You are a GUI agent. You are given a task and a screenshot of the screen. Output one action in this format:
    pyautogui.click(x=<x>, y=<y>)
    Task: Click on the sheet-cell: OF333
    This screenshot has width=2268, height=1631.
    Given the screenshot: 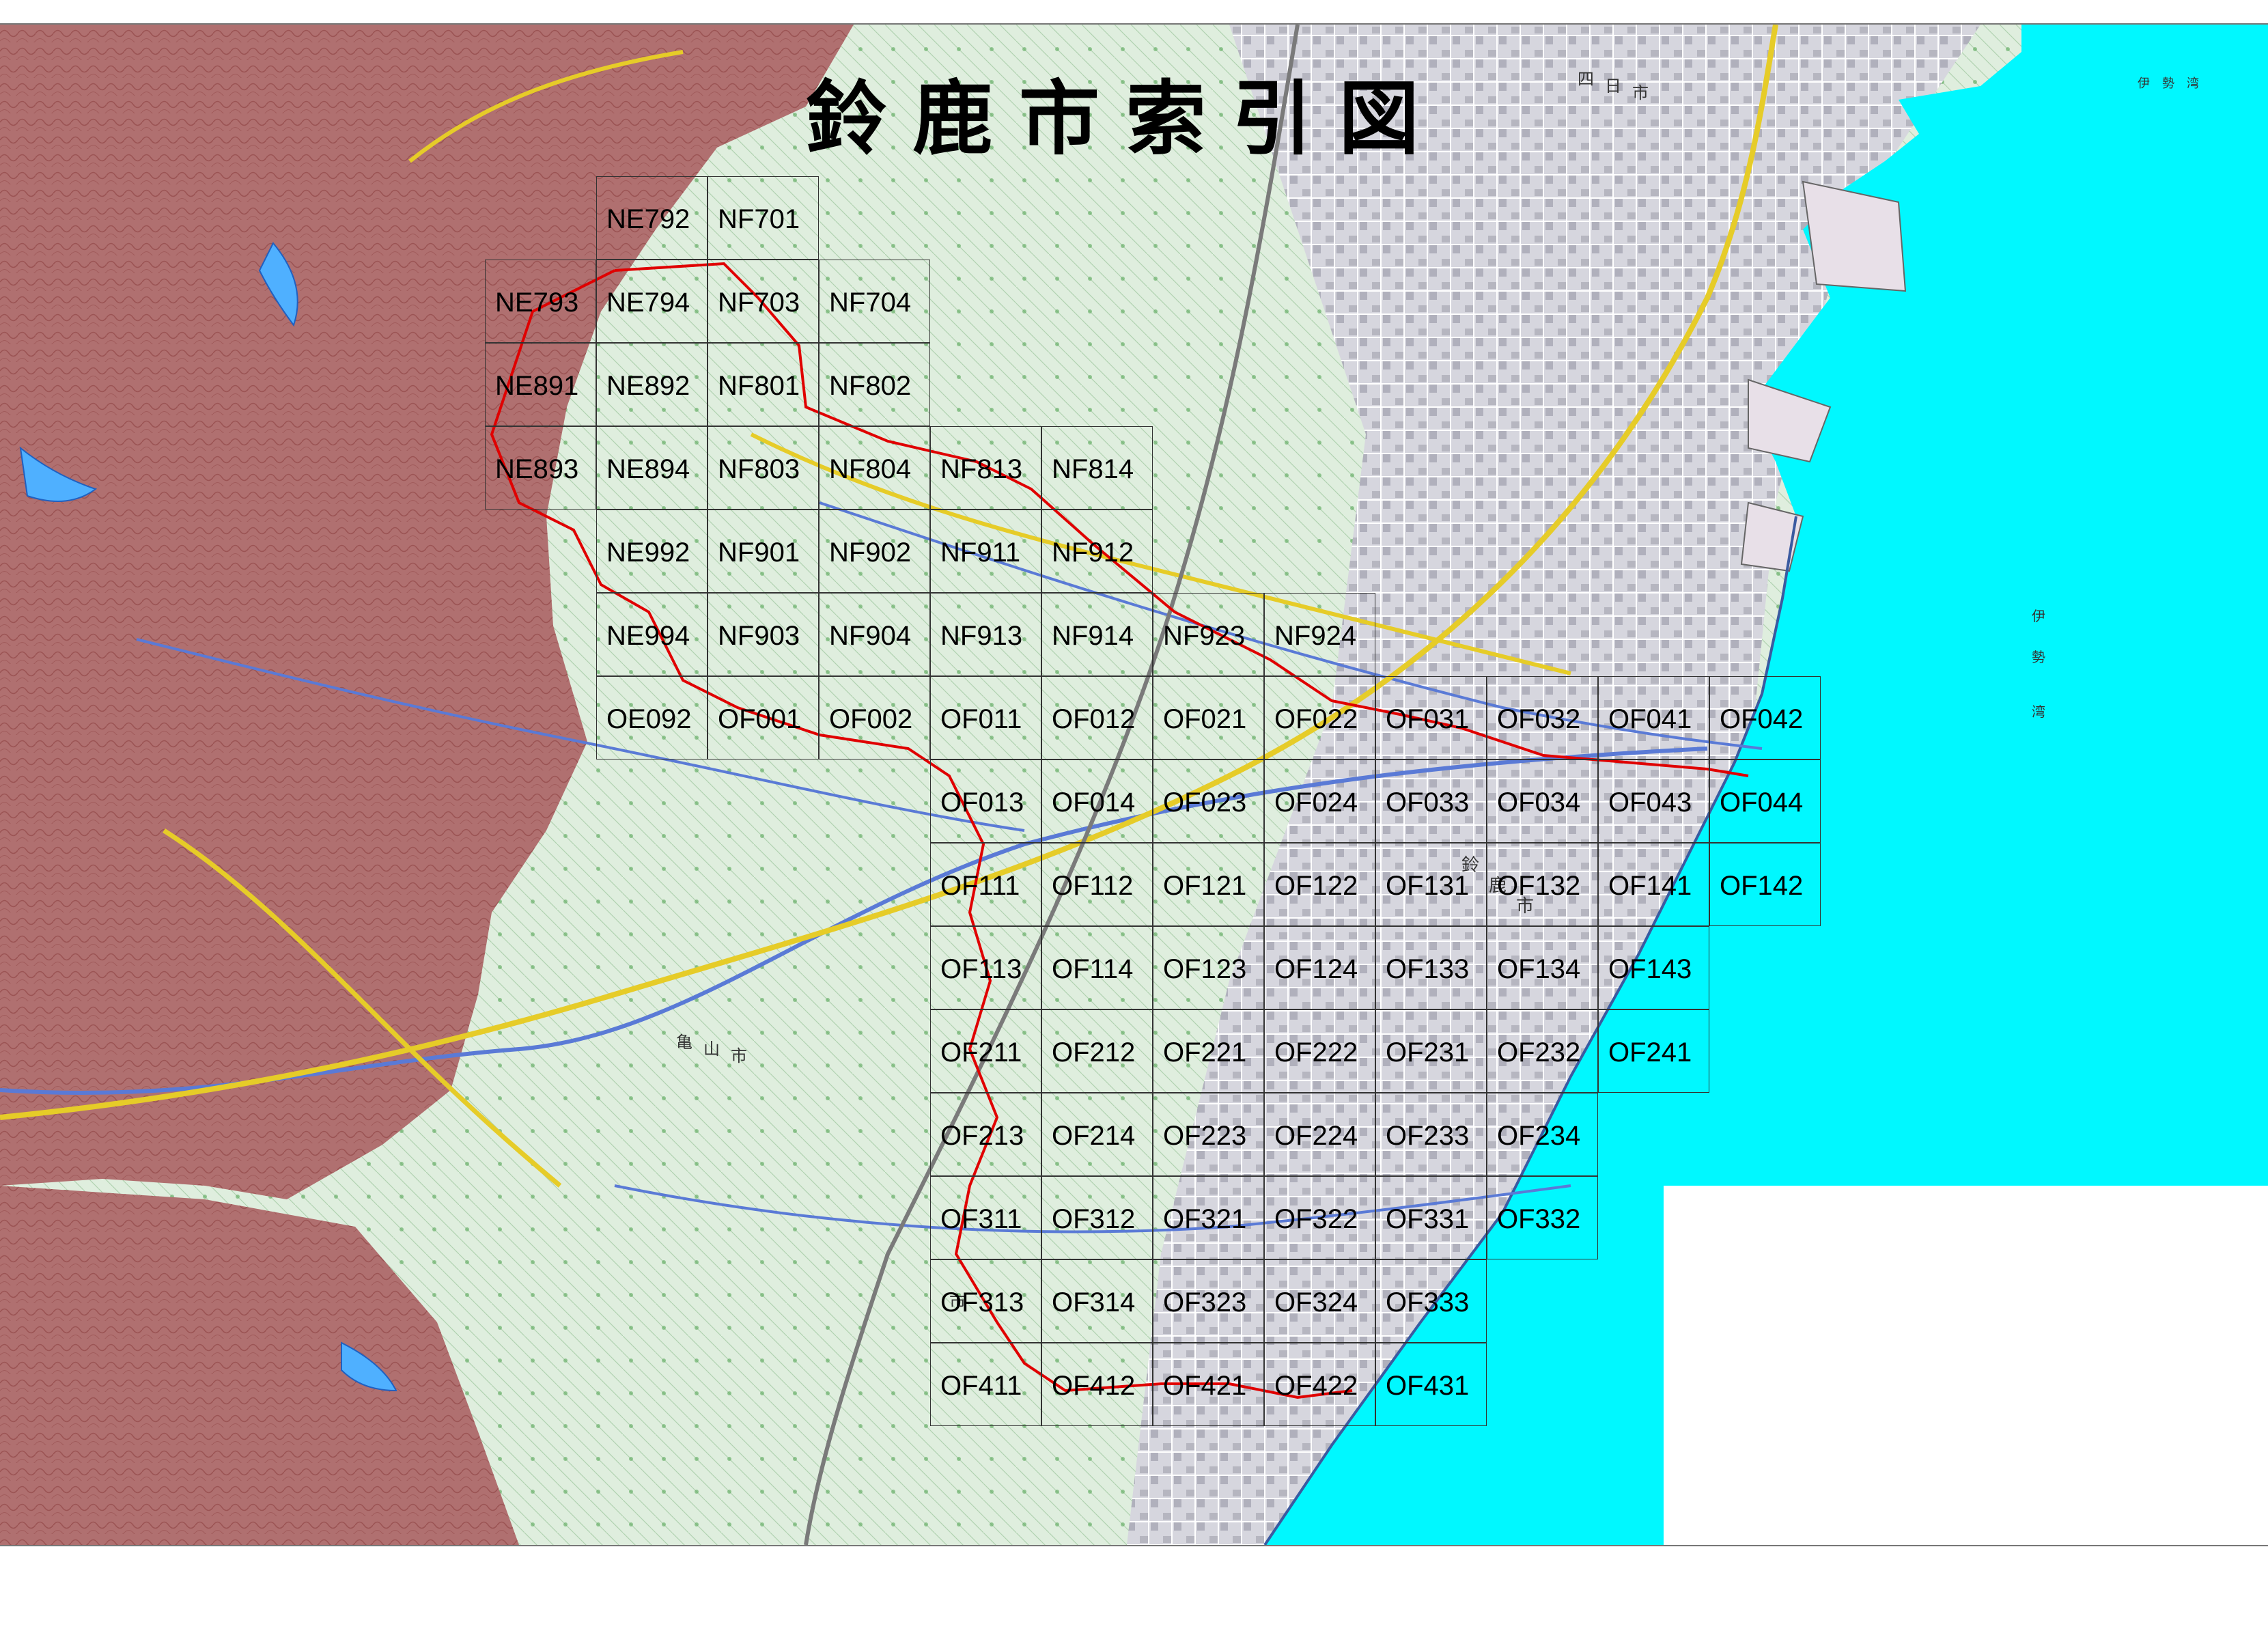 What is the action you would take?
    pyautogui.click(x=1431, y=1301)
    